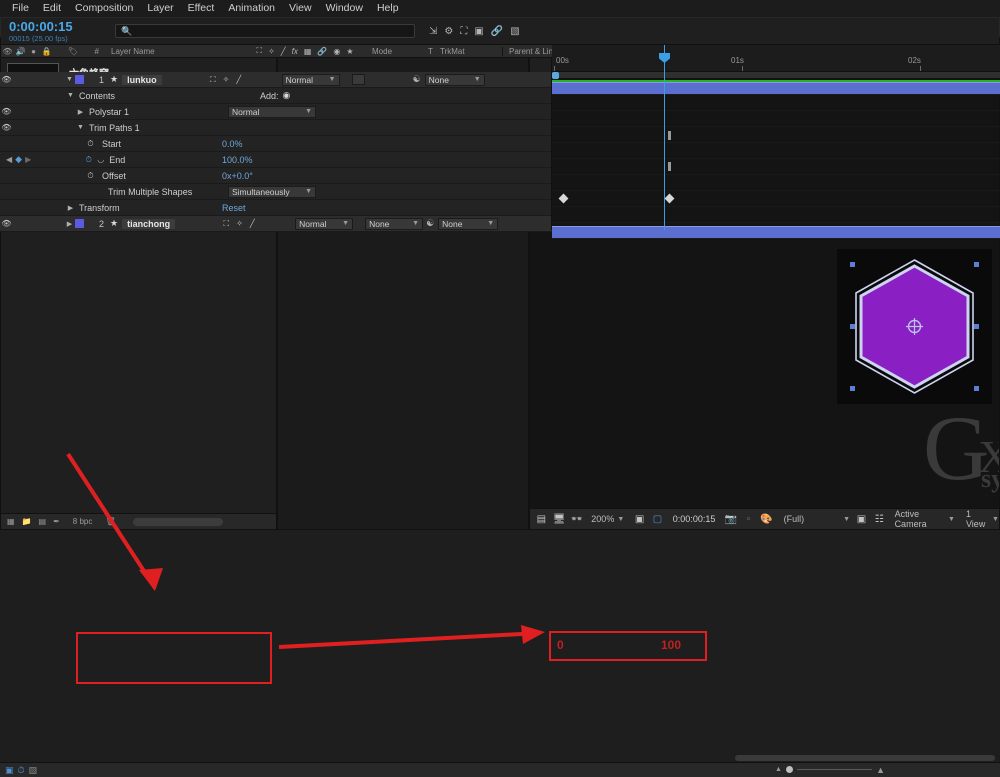  What do you see at coordinates (463, 31) in the screenshot?
I see `hide-shy-layers-icon: ⛶` at bounding box center [463, 31].